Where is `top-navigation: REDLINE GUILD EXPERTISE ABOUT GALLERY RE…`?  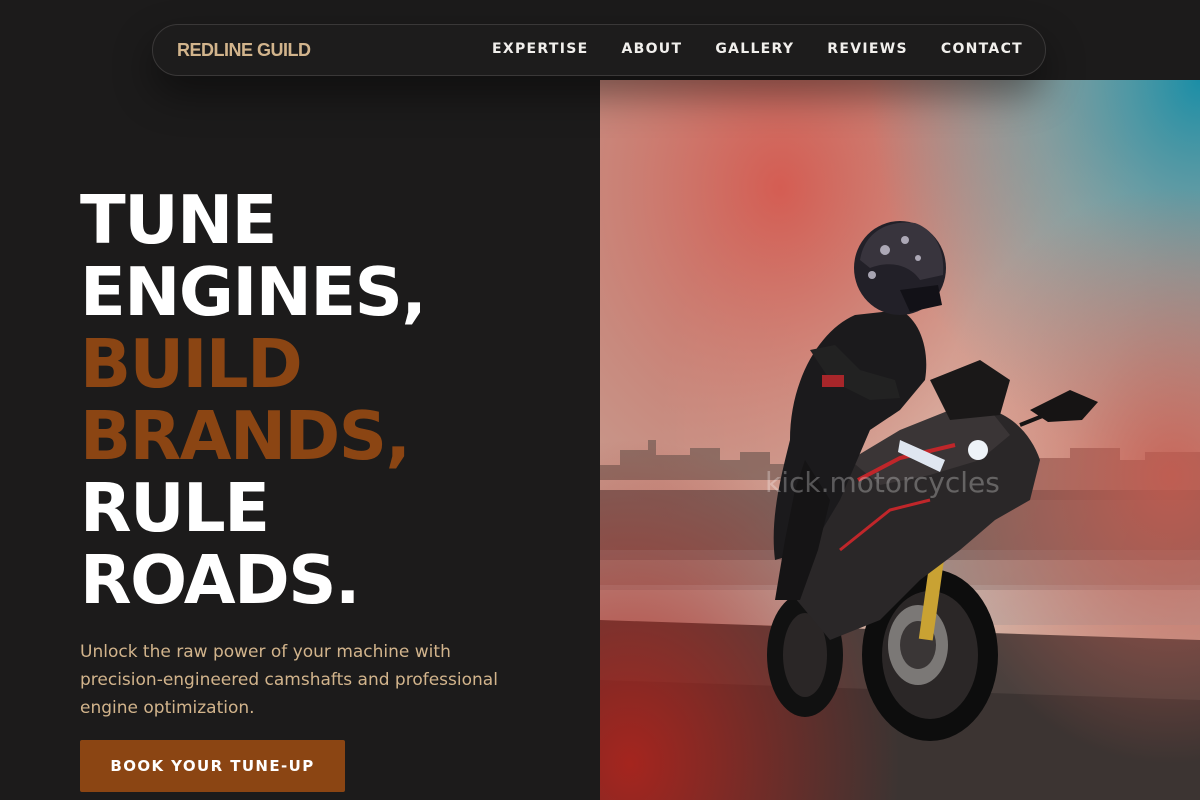 top-navigation: REDLINE GUILD EXPERTISE ABOUT GALLERY RE… is located at coordinates (599, 50).